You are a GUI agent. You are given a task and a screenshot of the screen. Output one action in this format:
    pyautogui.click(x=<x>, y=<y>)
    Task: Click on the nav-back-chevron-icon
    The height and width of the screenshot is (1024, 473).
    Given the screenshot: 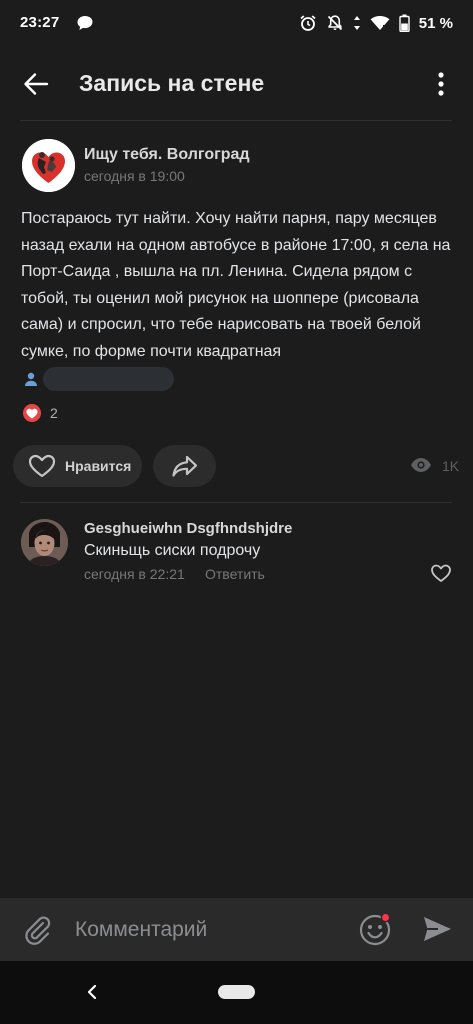 What is the action you would take?
    pyautogui.click(x=92, y=992)
    